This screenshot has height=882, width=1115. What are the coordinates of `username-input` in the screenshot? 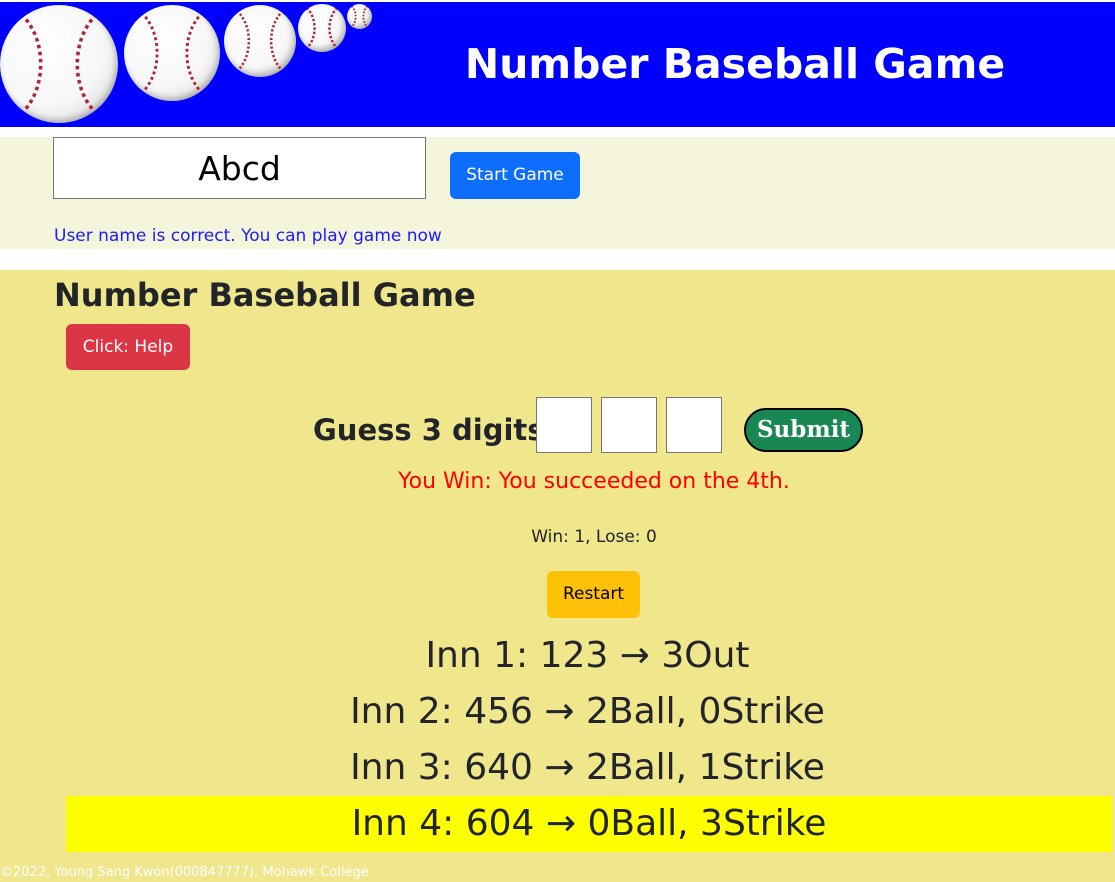 It's located at (239, 168).